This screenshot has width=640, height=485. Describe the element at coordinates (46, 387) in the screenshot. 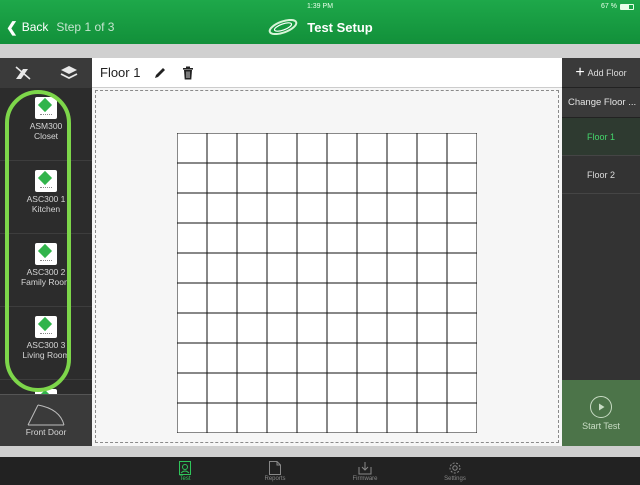

I see `device-item-partial` at that location.